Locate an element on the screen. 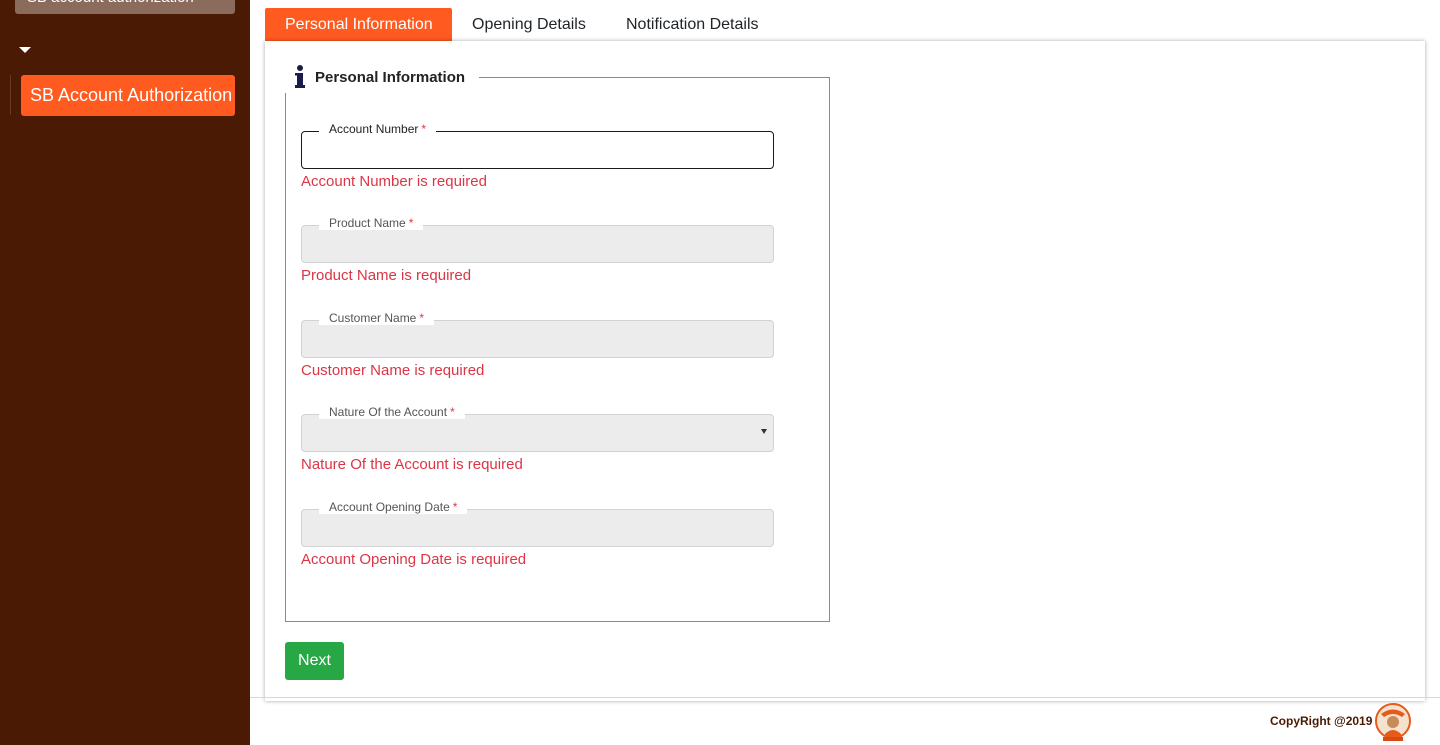 The image size is (1440, 745). caret-down-icon is located at coordinates (25, 50).